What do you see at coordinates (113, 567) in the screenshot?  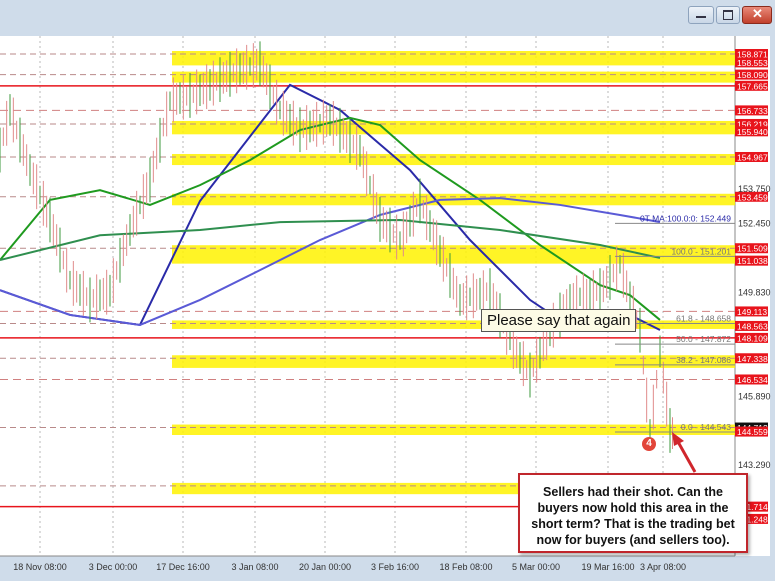 I see `x-tick-label: 3 Dec 00:00` at bounding box center [113, 567].